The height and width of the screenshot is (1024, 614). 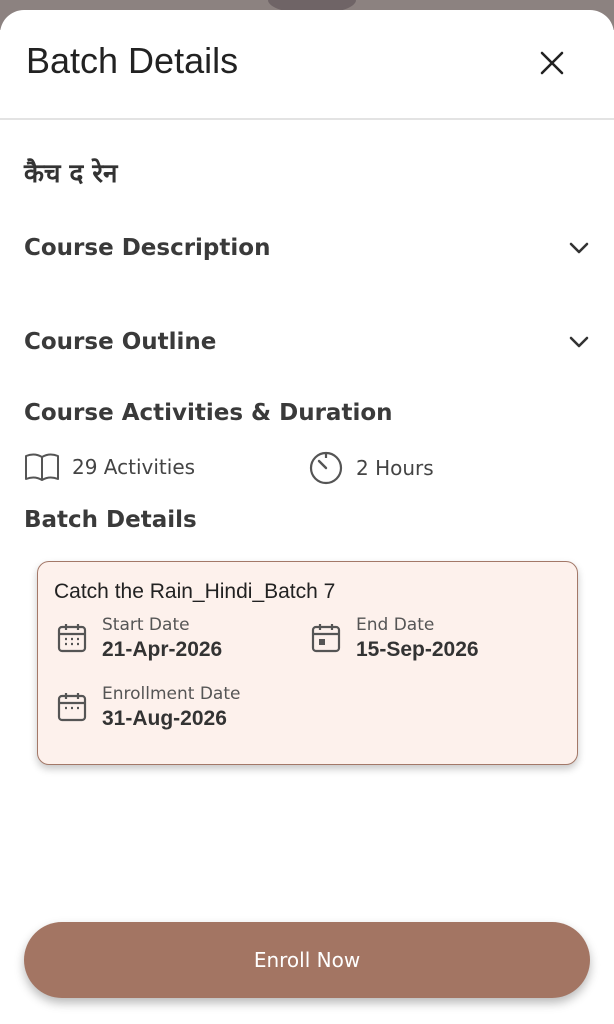 I want to click on start-date-item: Start Date 21-Apr-2026, so click(x=139, y=639).